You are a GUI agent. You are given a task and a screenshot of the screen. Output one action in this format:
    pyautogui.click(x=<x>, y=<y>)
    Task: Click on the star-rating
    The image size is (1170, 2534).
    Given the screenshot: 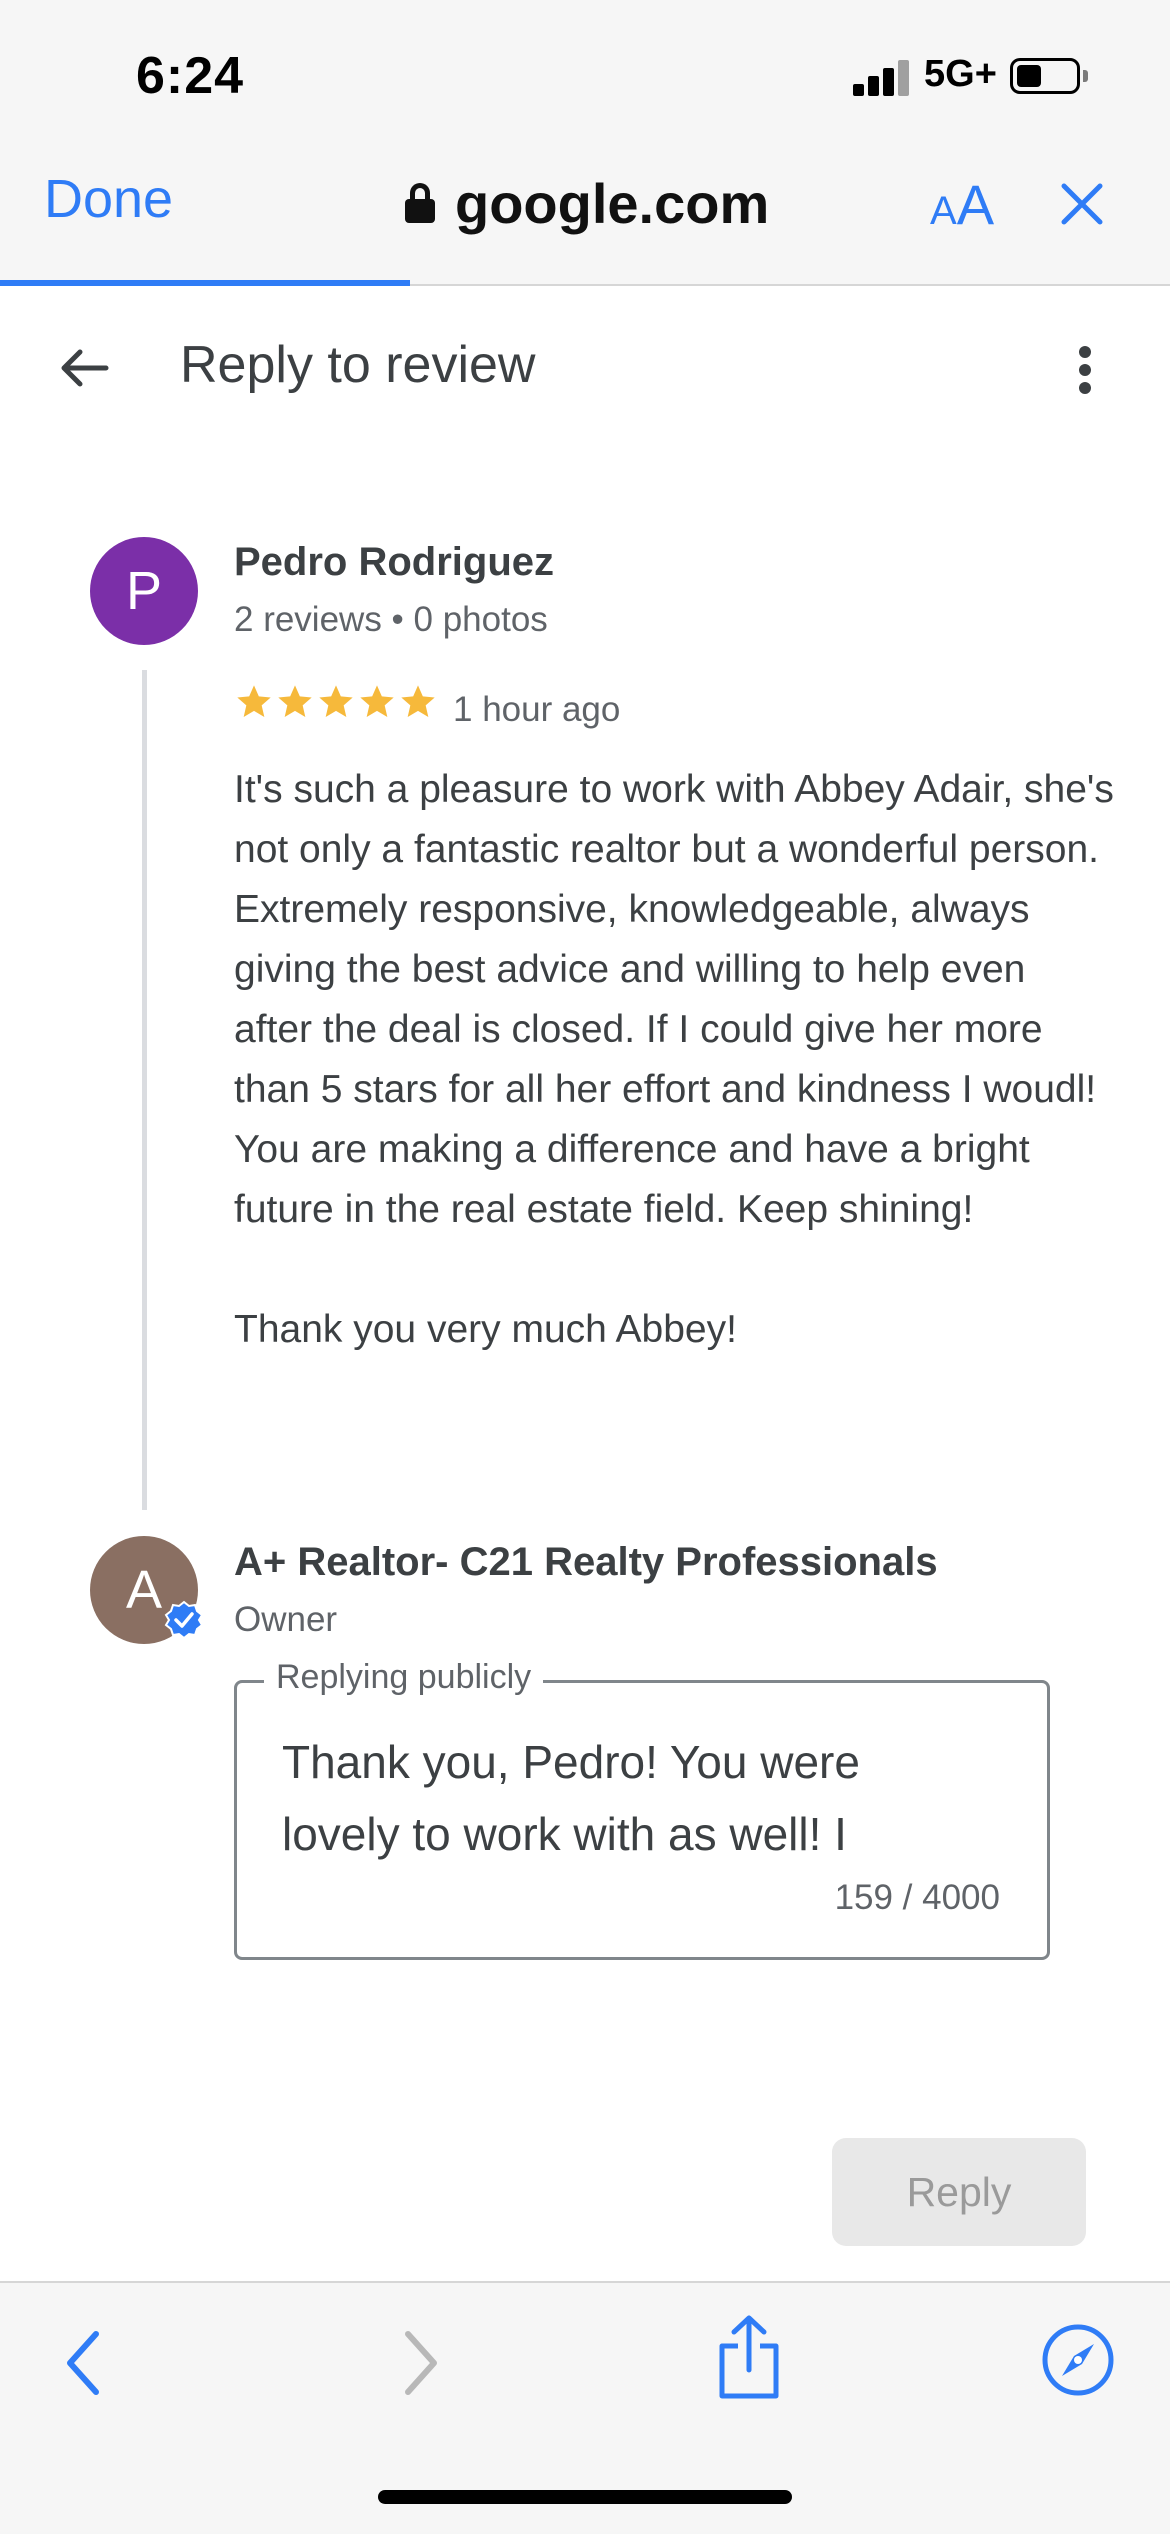 What is the action you would take?
    pyautogui.click(x=336, y=702)
    